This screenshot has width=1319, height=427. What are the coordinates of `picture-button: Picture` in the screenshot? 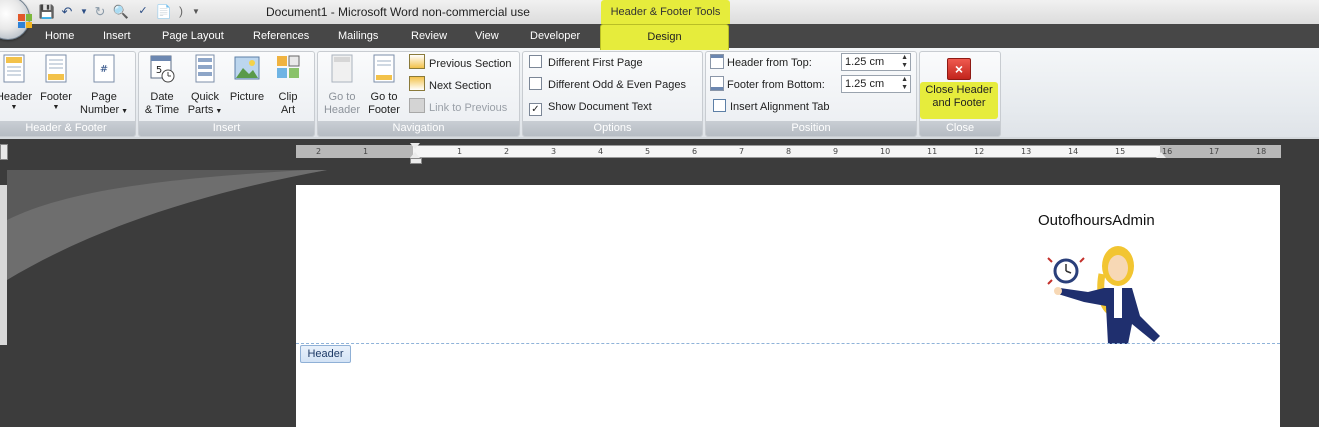 It's located at (247, 79).